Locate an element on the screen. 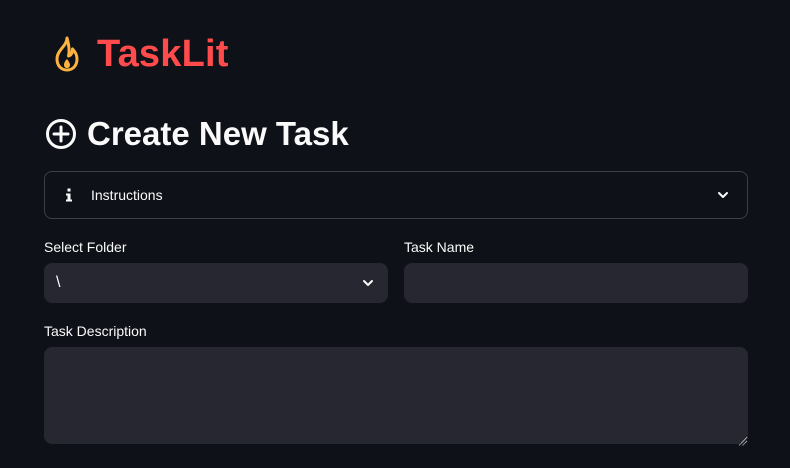  app-brand: TaskLit is located at coordinates (139, 54).